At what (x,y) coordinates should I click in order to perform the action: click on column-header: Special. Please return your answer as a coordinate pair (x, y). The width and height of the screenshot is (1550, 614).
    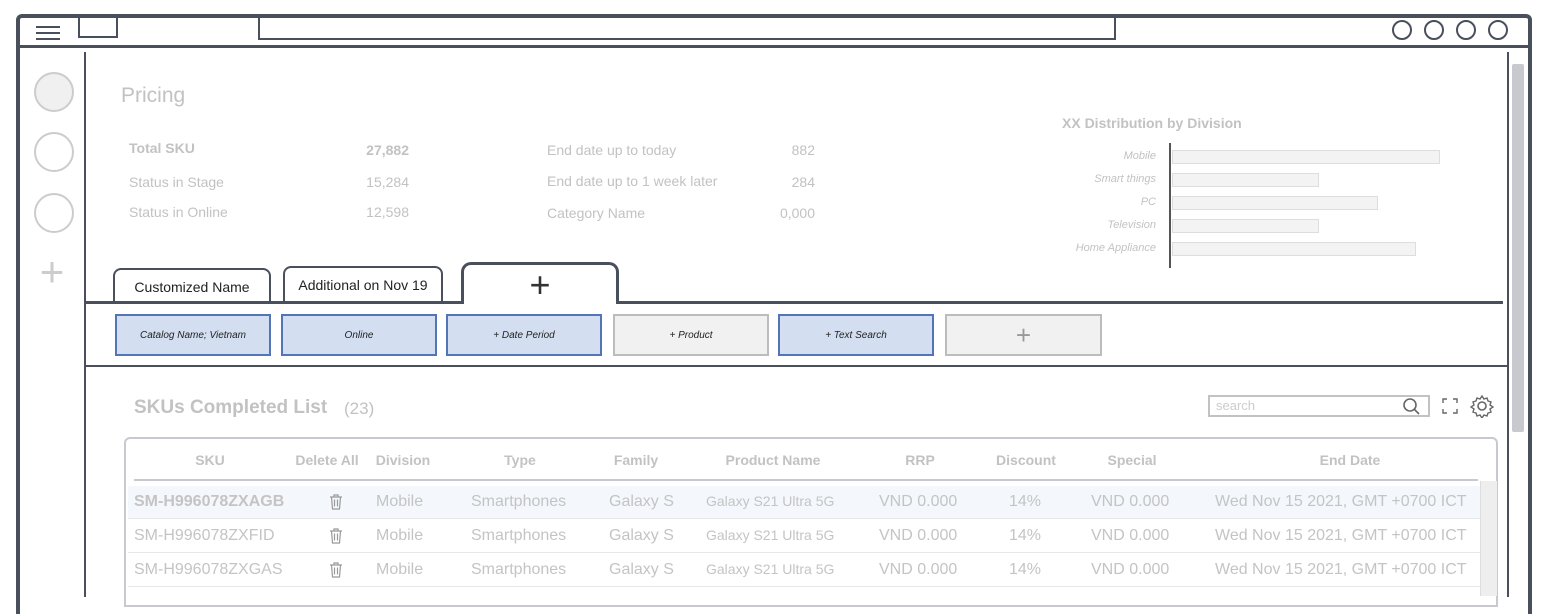
    Looking at the image, I should click on (1132, 460).